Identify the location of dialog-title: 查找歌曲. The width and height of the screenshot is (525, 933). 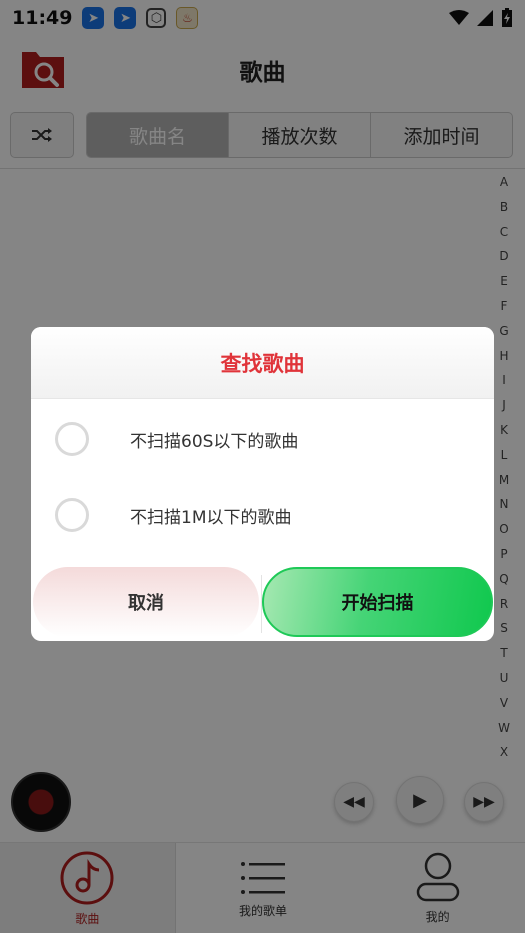
(262, 363).